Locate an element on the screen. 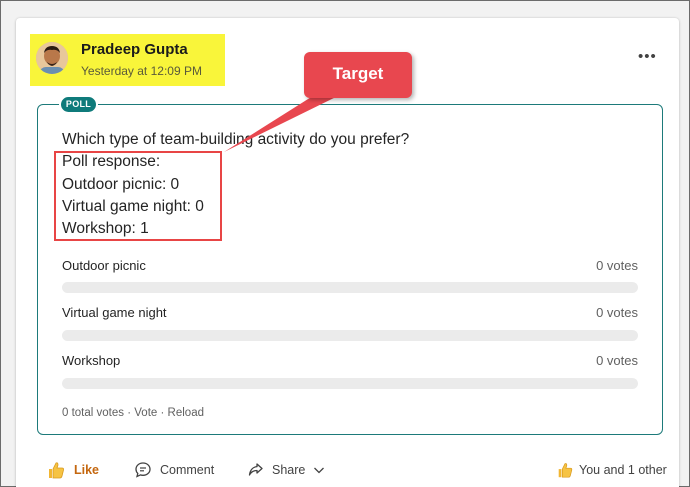 This screenshot has width=690, height=487. avatar is located at coordinates (52, 58).